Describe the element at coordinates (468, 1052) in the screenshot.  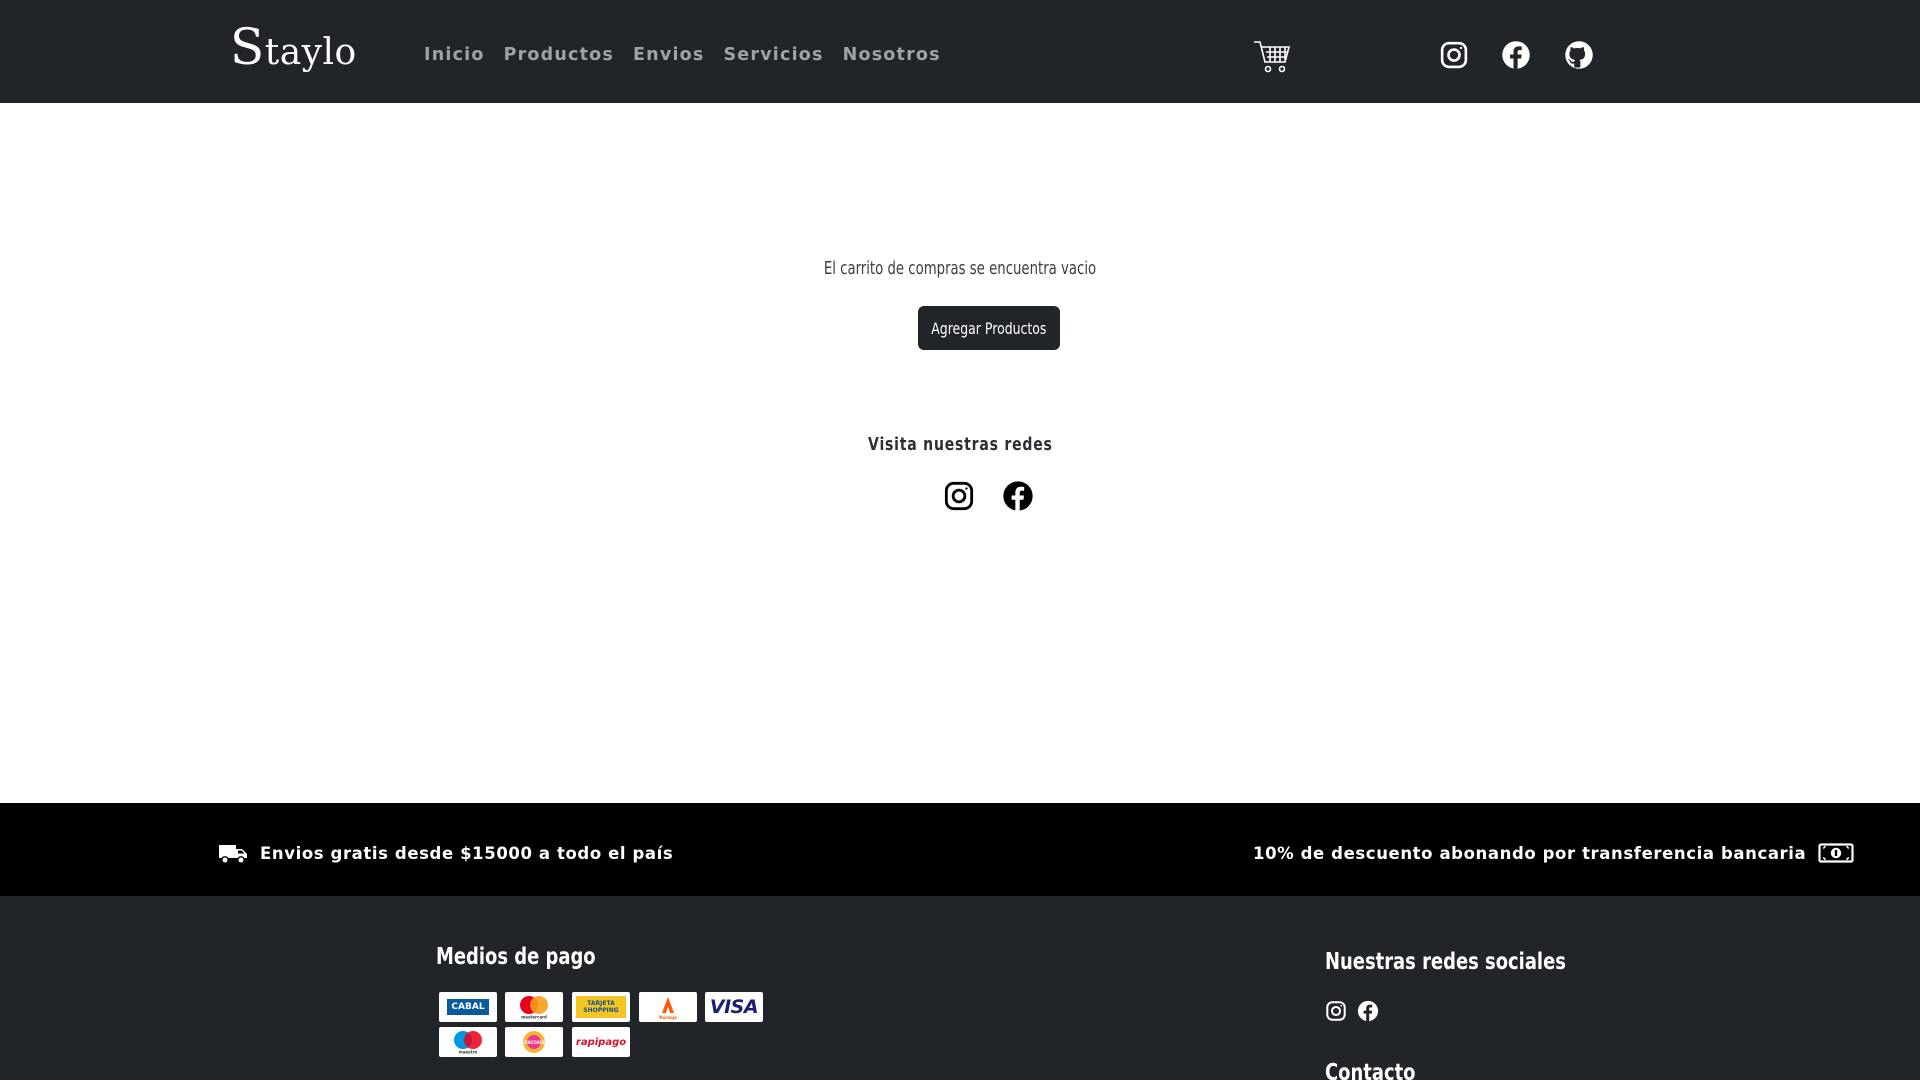
I see `svg-text: maestro` at that location.